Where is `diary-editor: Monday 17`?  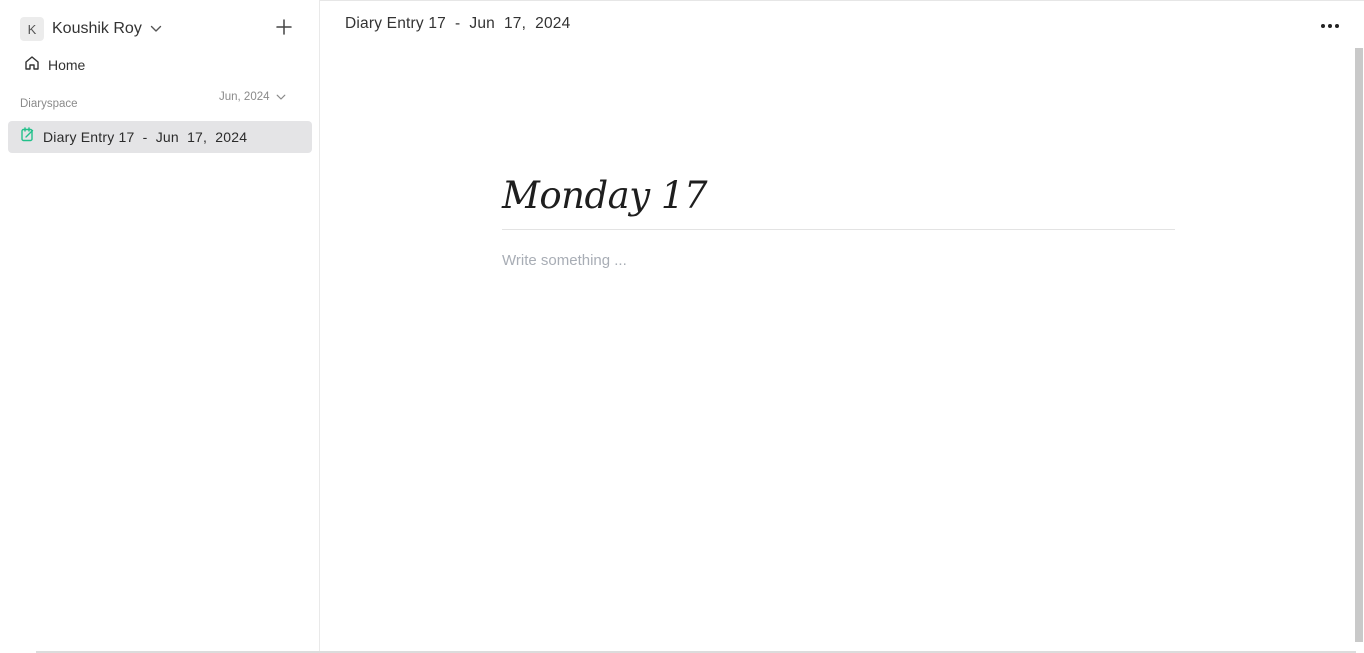 diary-editor: Monday 17 is located at coordinates (838, 219).